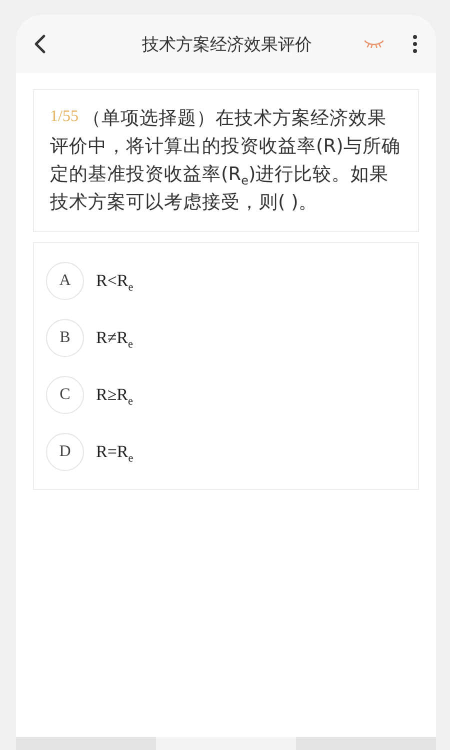  What do you see at coordinates (65, 337) in the screenshot?
I see `option-letter: B` at bounding box center [65, 337].